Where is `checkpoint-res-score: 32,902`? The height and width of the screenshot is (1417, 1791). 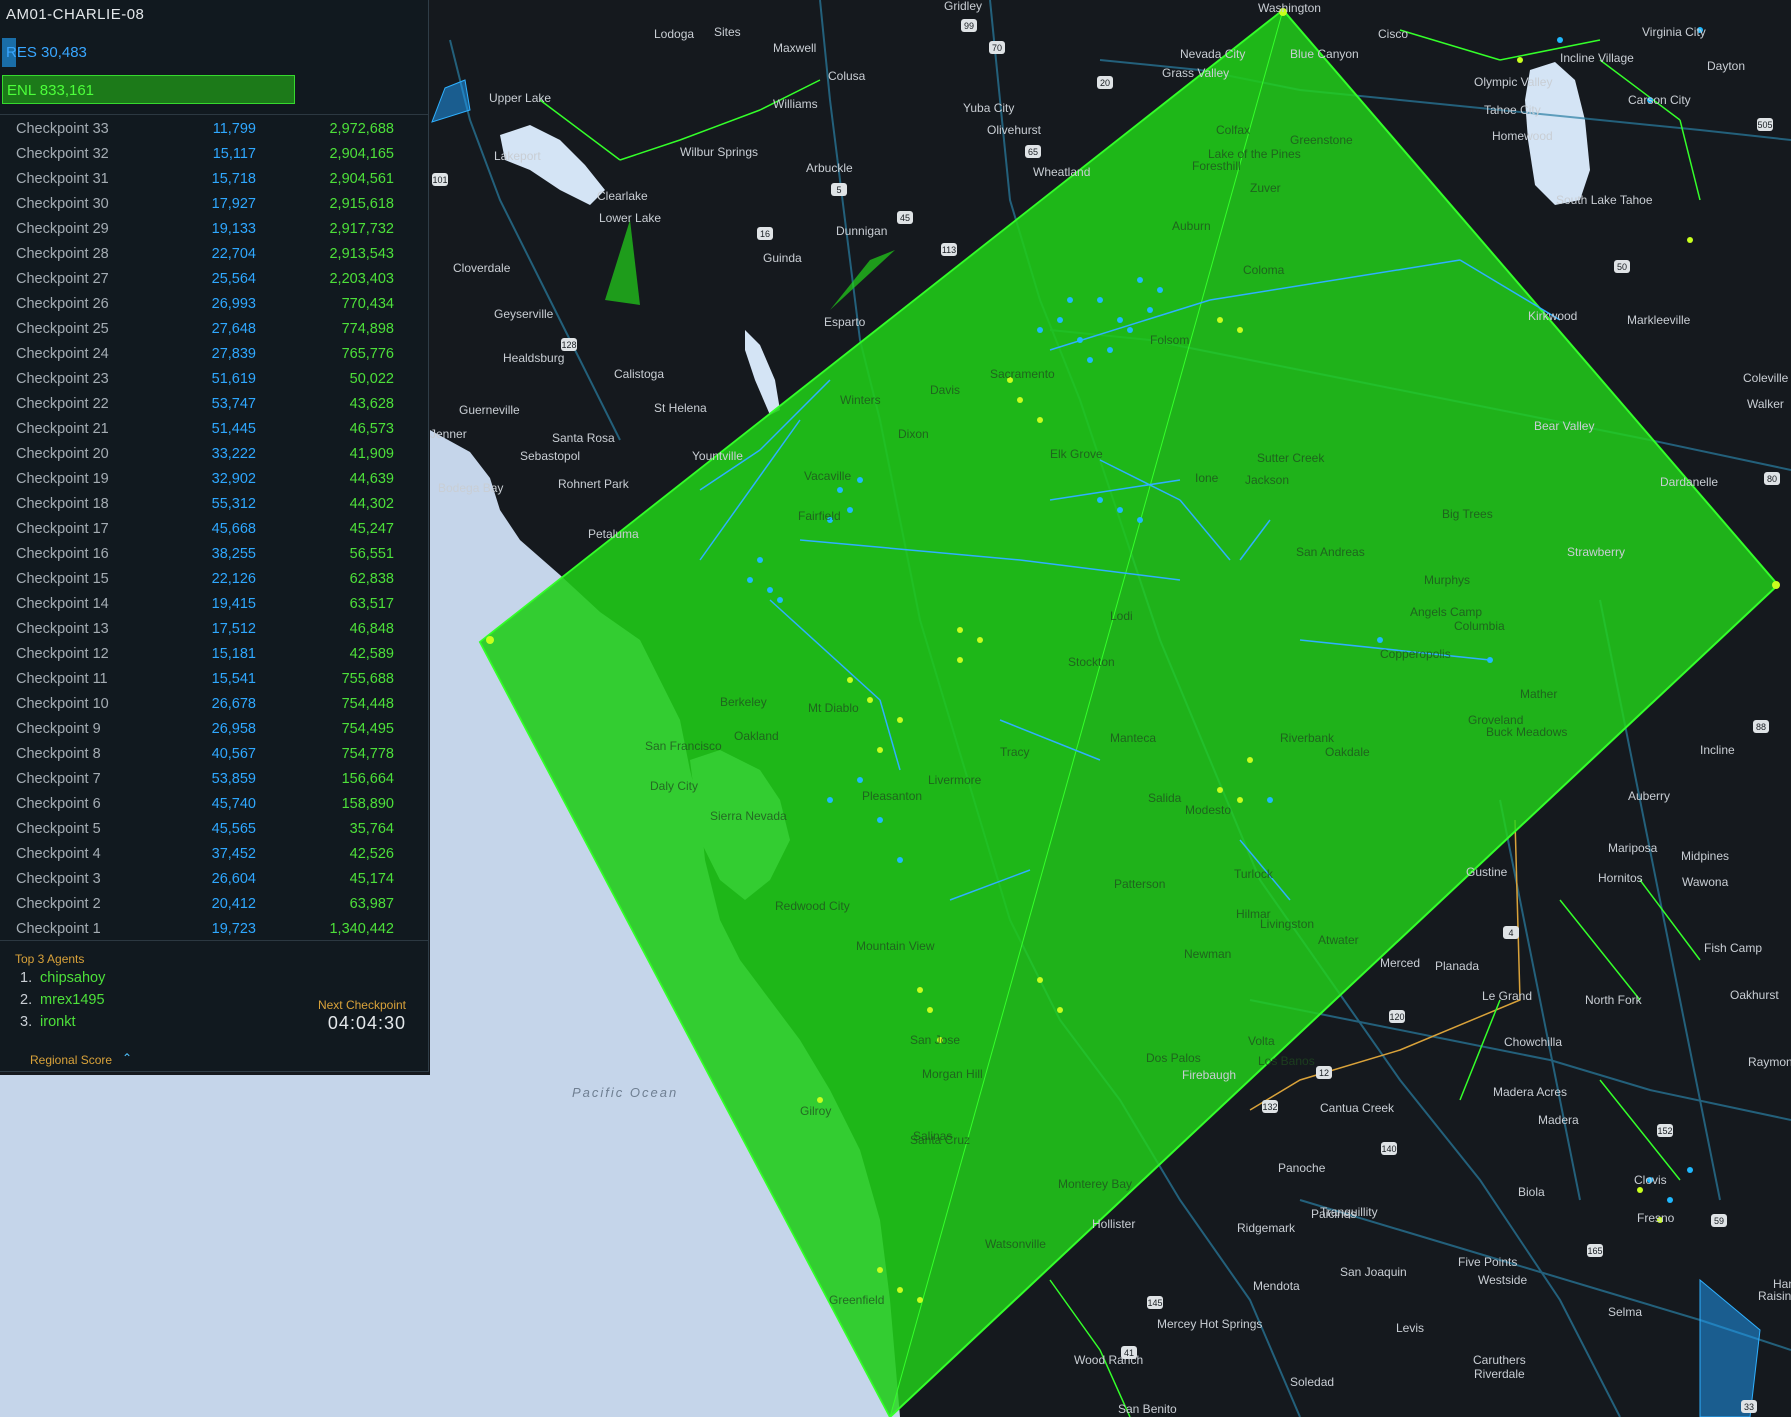 checkpoint-res-score: 32,902 is located at coordinates (233, 479).